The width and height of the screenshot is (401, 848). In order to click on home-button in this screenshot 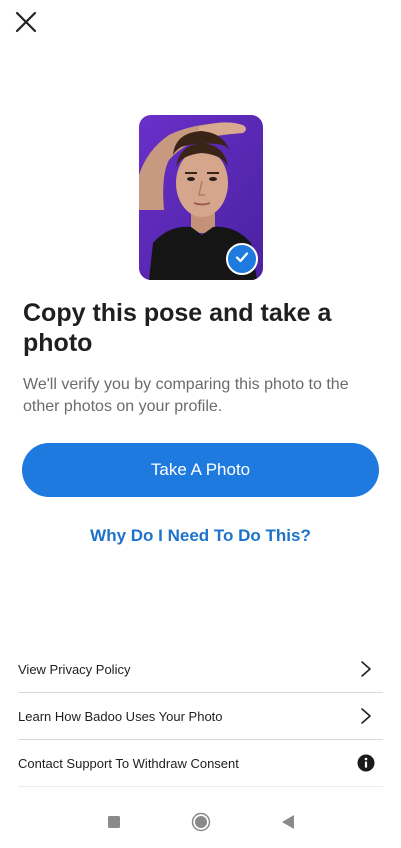, I will do `click(201, 824)`.